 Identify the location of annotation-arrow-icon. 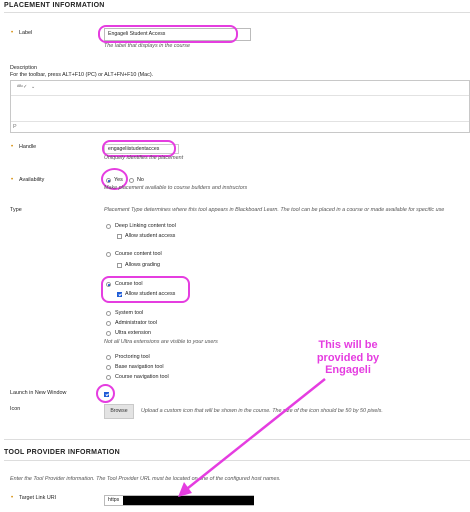
(252, 437).